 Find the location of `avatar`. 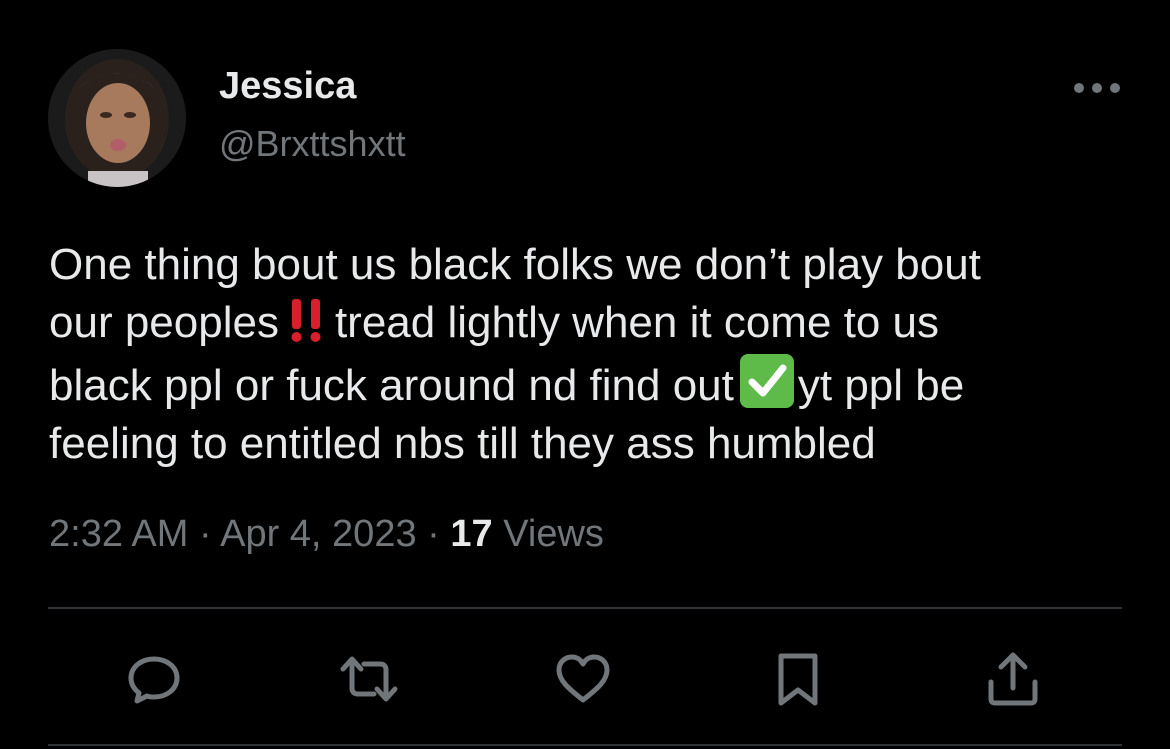

avatar is located at coordinates (117, 118).